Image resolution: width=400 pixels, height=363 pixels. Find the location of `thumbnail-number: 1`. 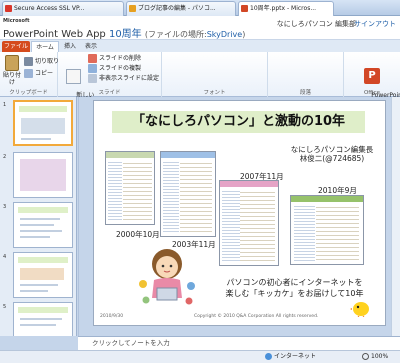

thumbnail-number: 1 is located at coordinates (5, 105).